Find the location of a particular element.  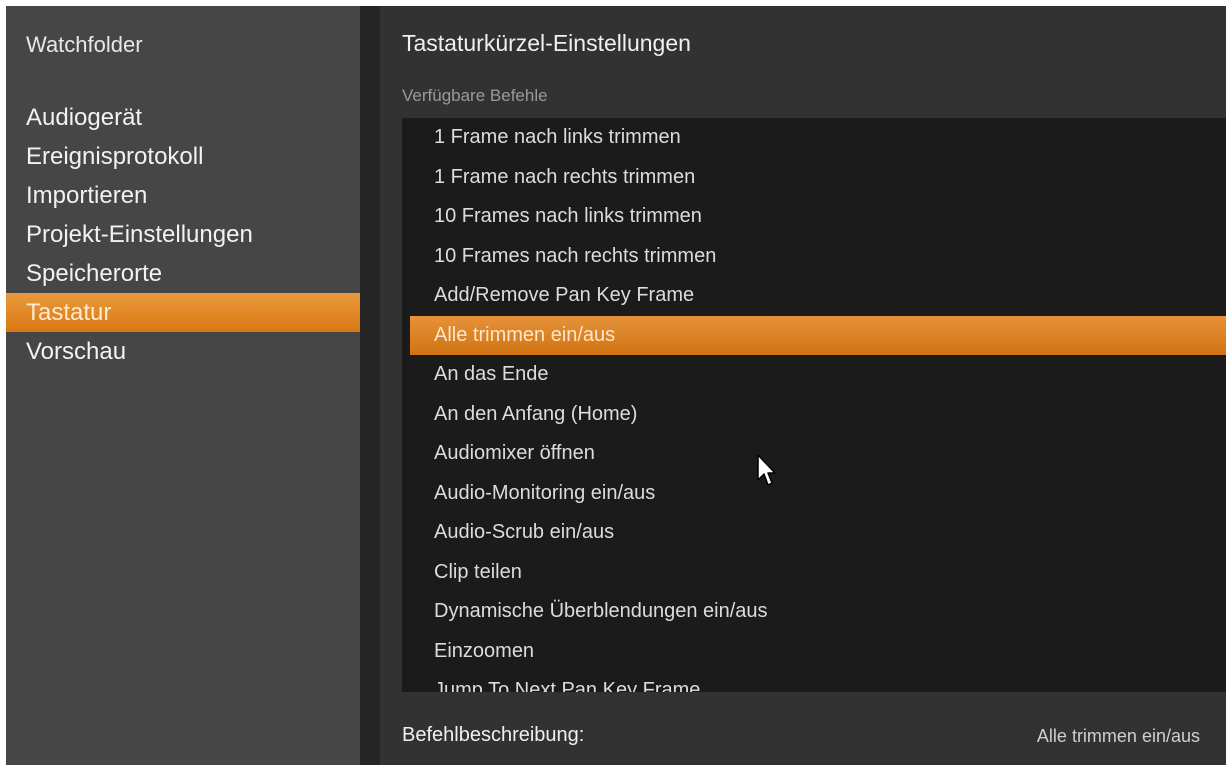

panel-splitter is located at coordinates (370, 385).